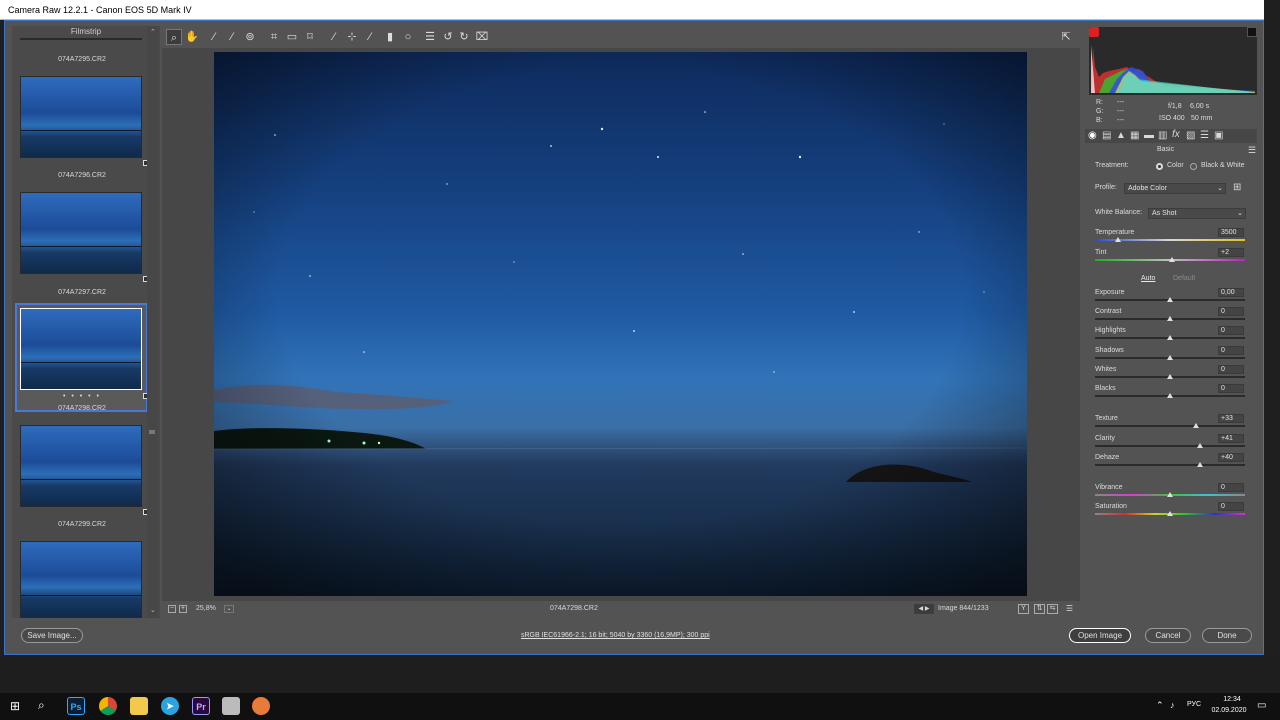 This screenshot has height=720, width=1280. I want to click on tone-curve-tab-icon: ▤, so click(1106, 135).